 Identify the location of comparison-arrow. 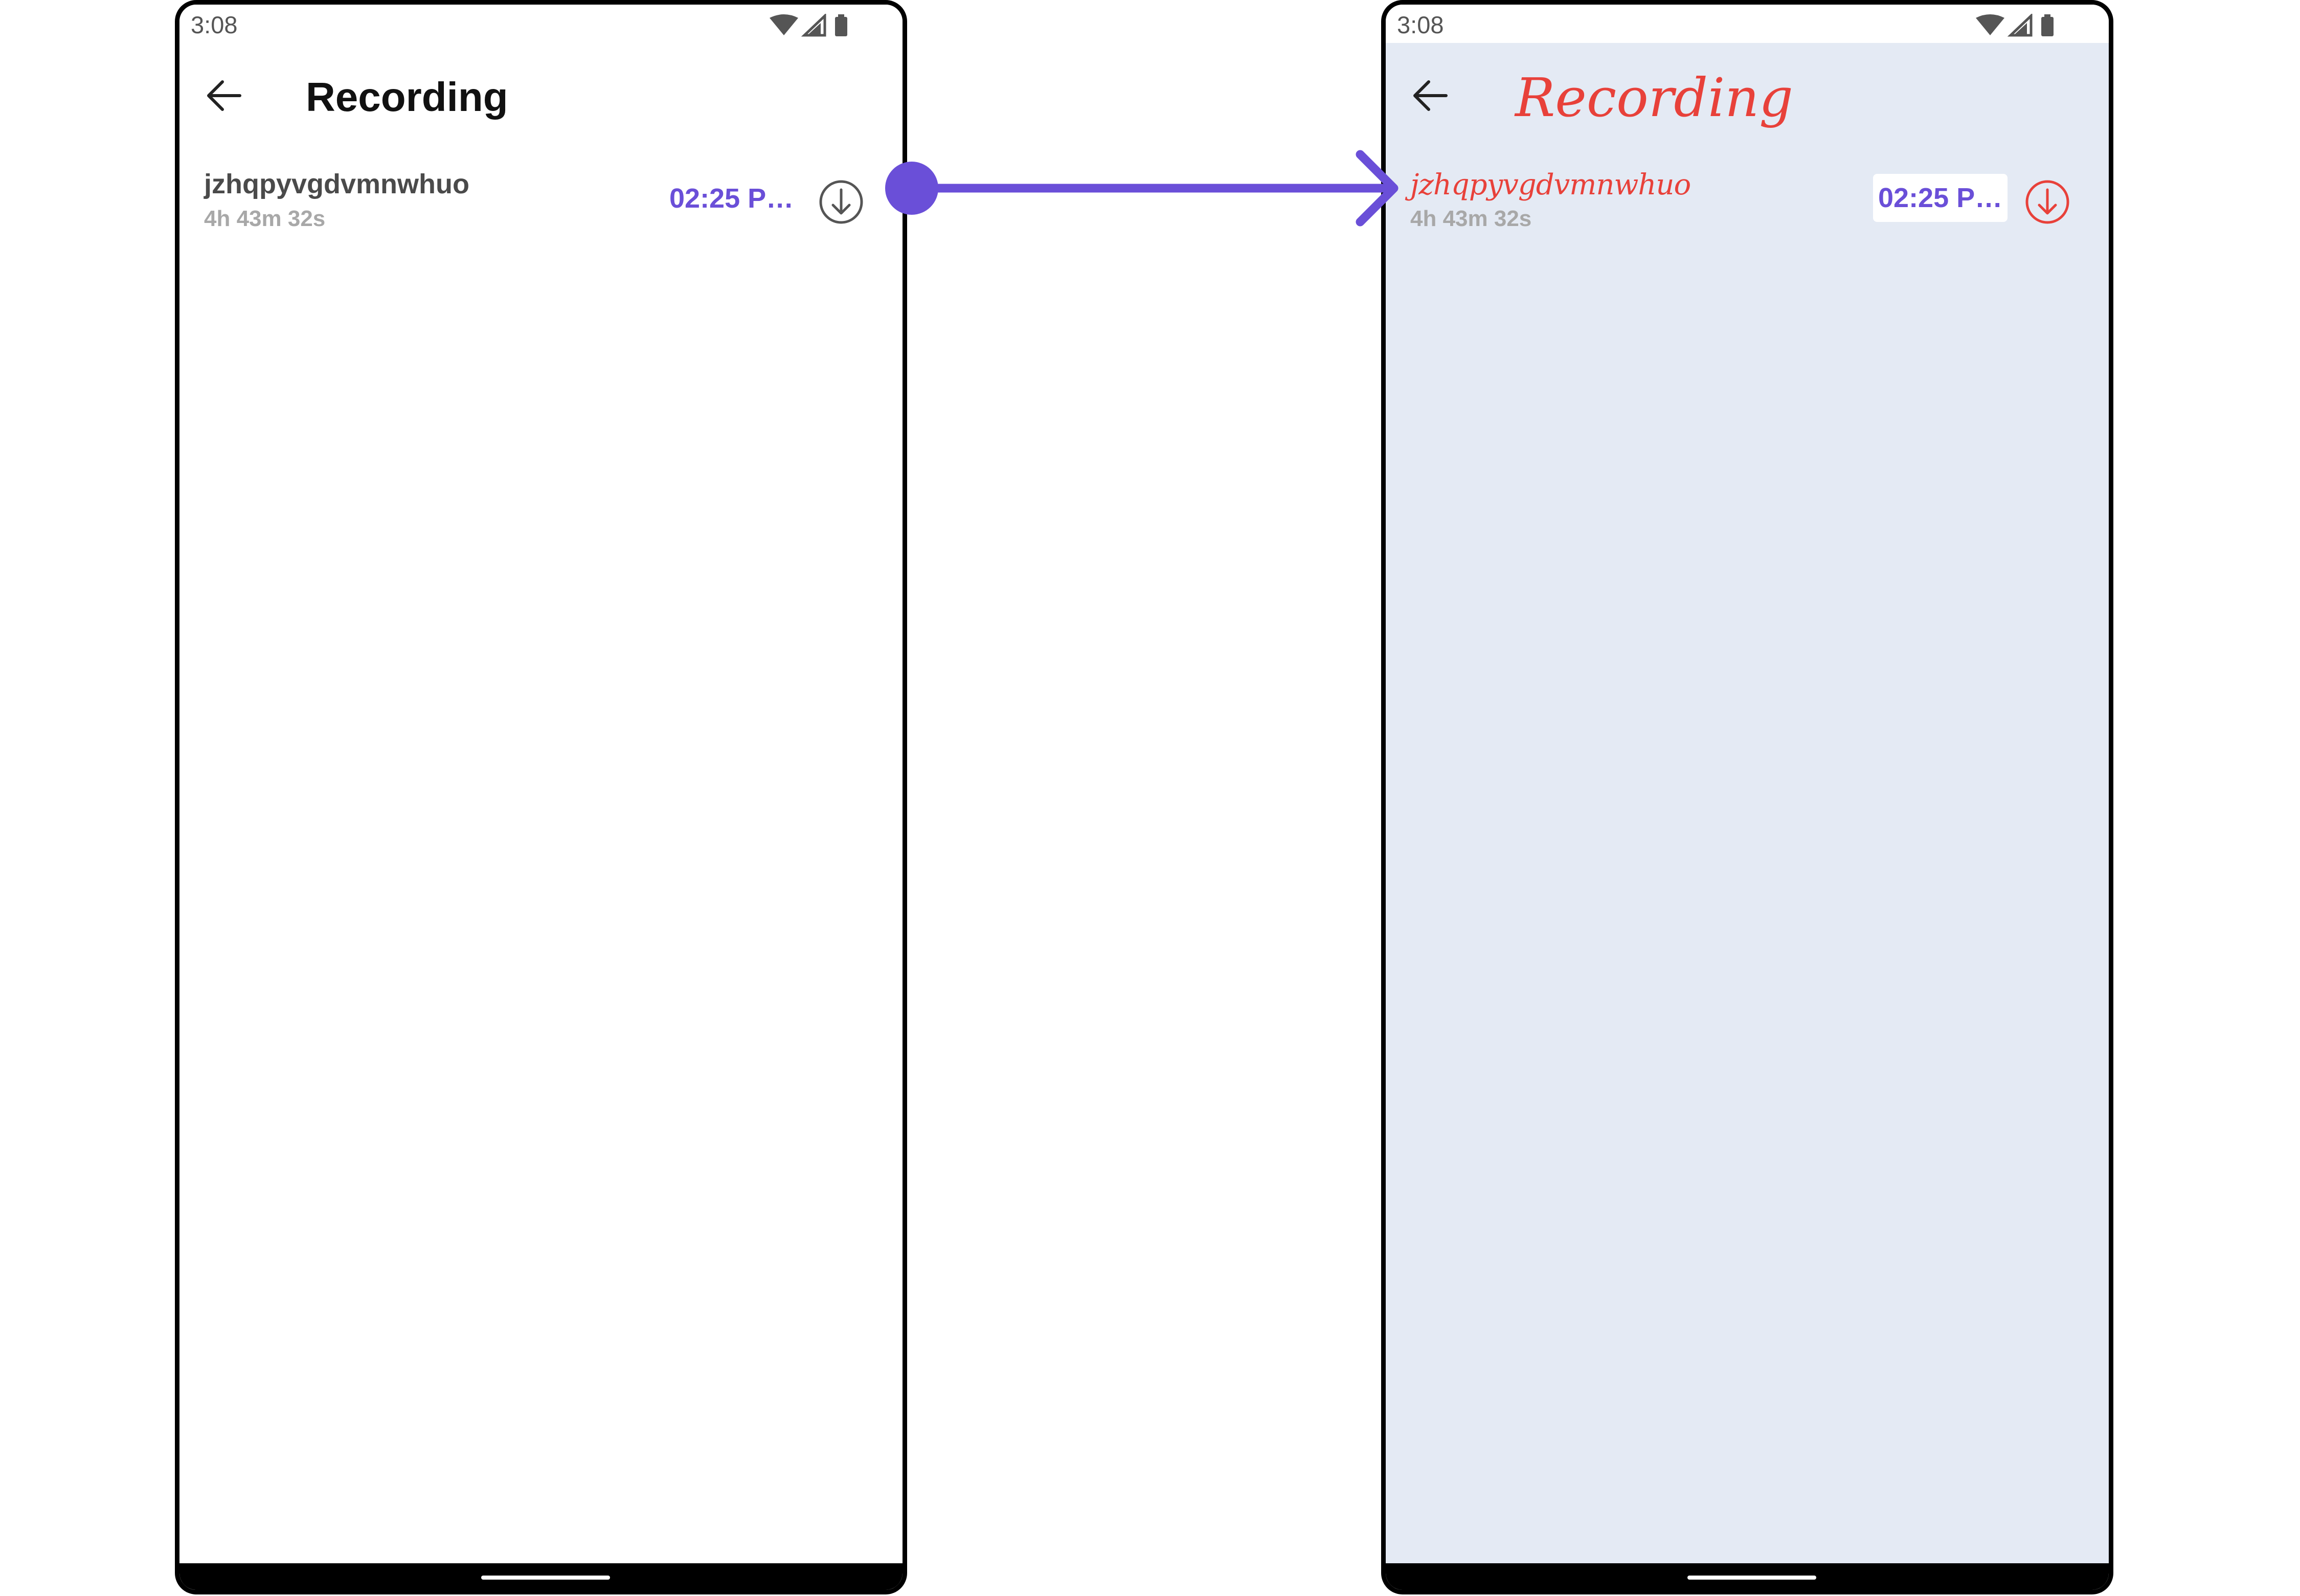
(1142, 189).